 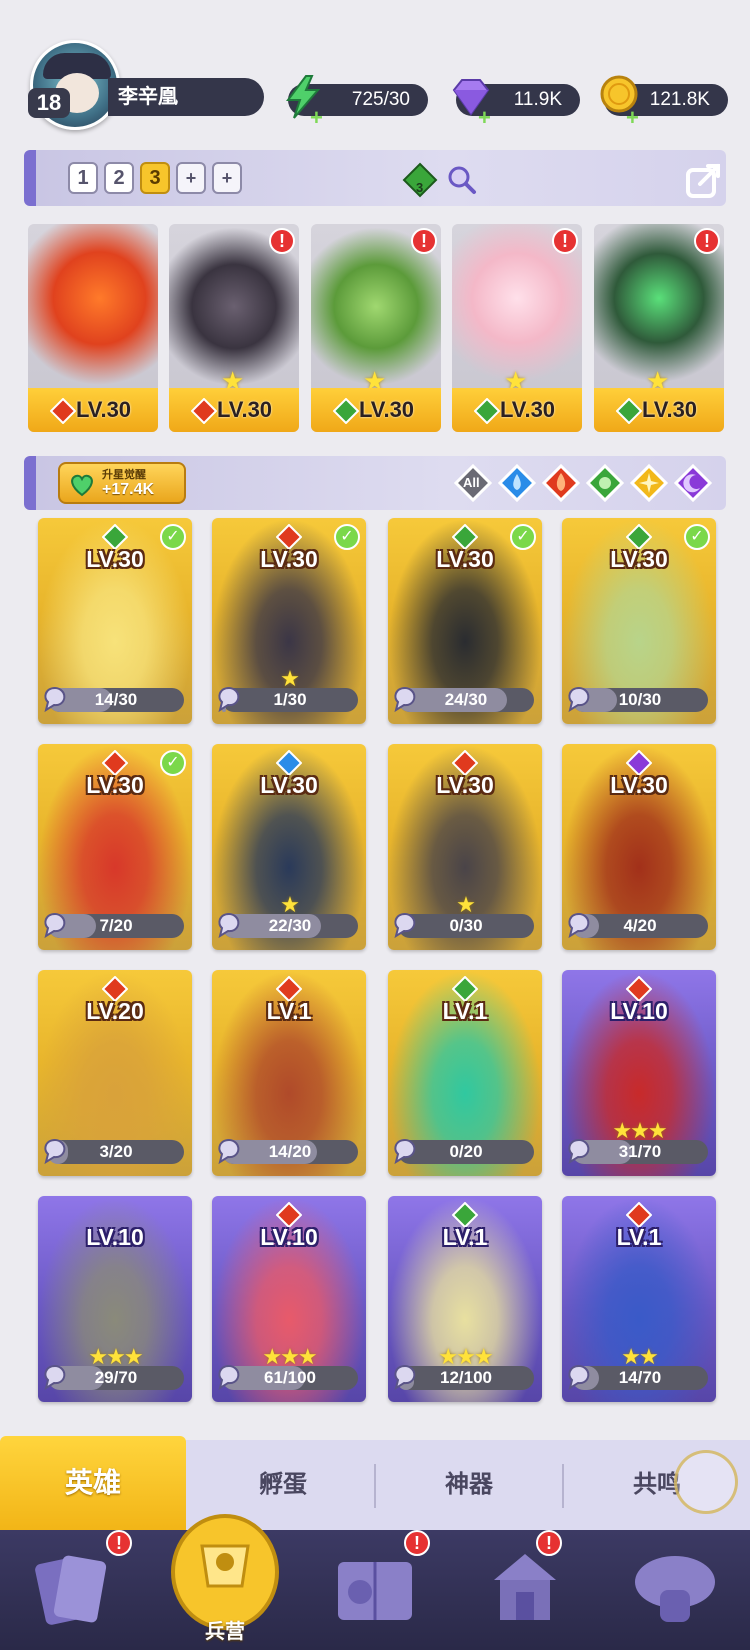 What do you see at coordinates (124, 475) in the screenshot?
I see `awaken-label: 升星觉醒` at bounding box center [124, 475].